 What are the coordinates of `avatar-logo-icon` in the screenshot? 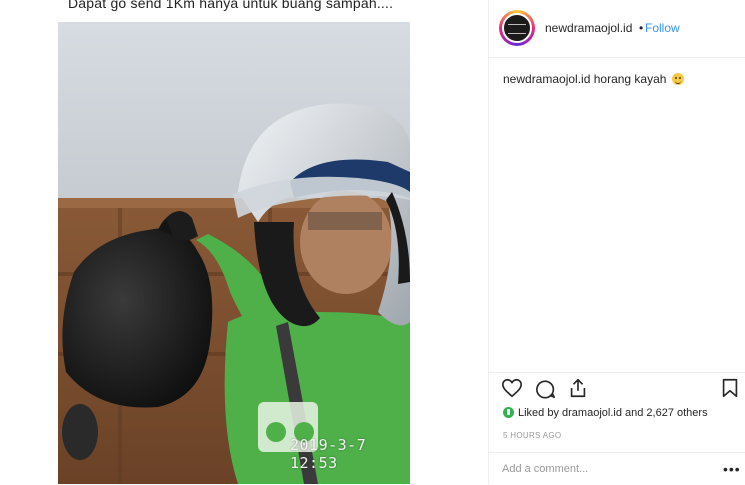 It's located at (517, 29).